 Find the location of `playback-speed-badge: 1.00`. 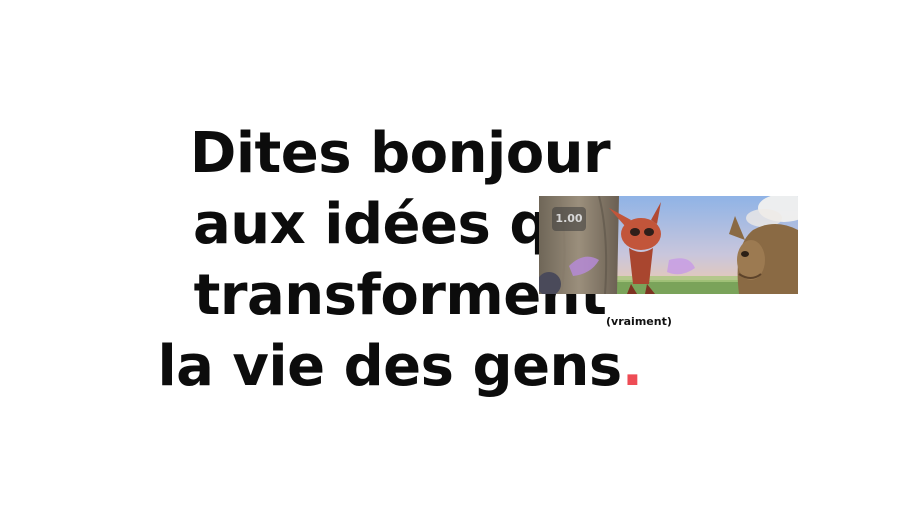

playback-speed-badge: 1.00 is located at coordinates (569, 219).